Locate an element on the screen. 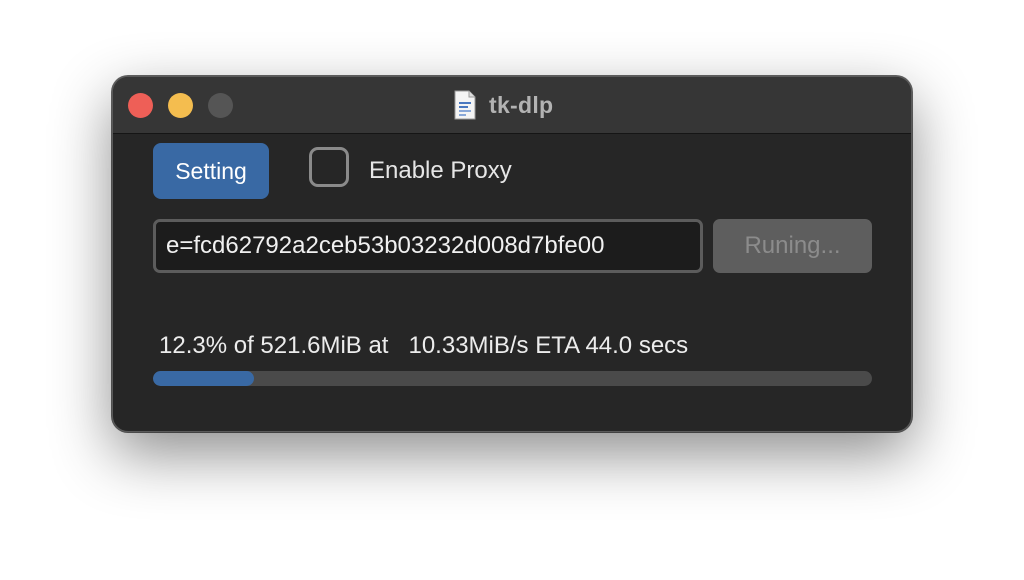 The height and width of the screenshot is (580, 1024). close-button is located at coordinates (140, 105).